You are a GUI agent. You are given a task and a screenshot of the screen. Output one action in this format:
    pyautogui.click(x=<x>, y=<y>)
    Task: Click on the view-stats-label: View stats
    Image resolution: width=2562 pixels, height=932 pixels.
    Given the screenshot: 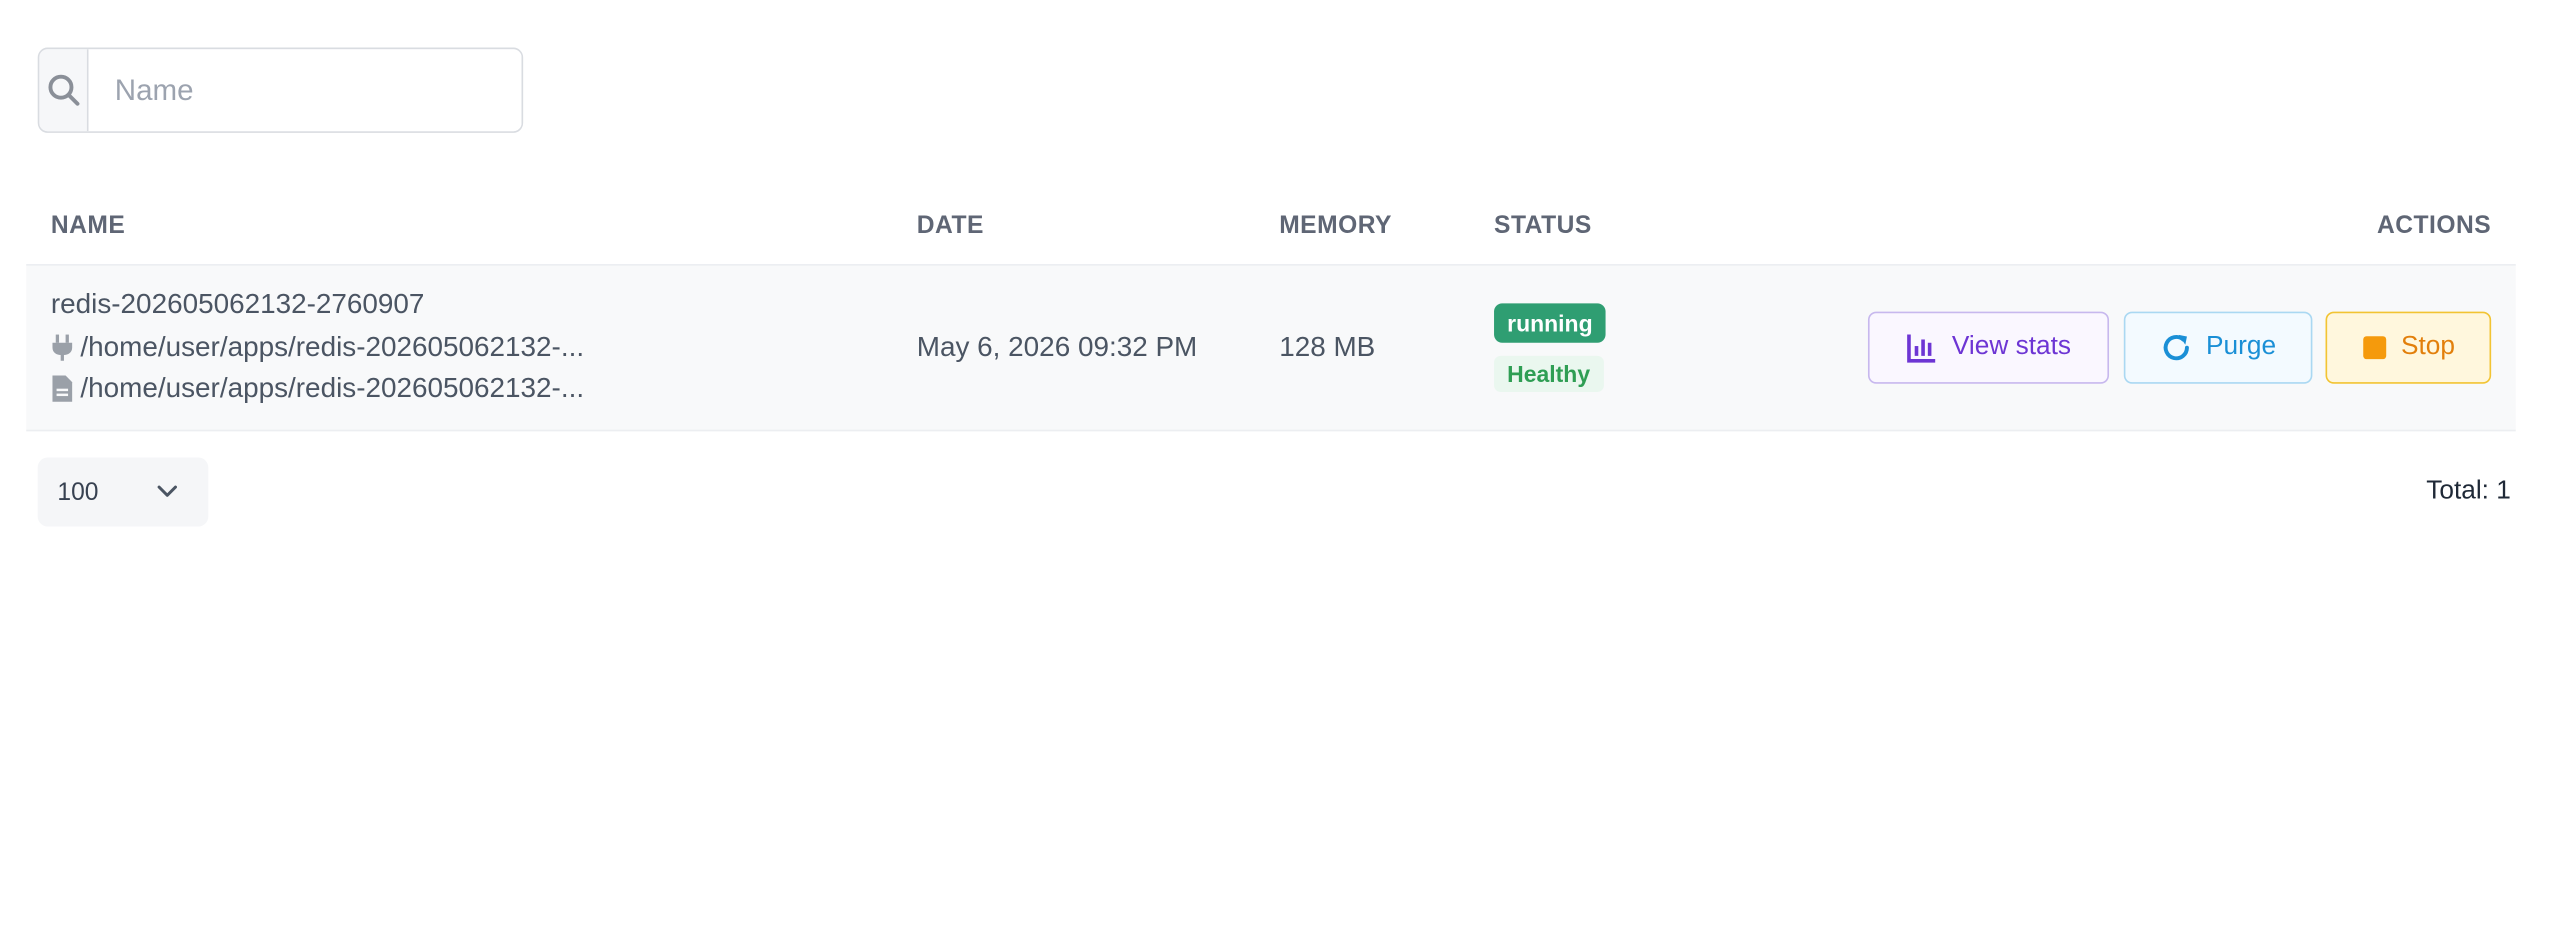 What is the action you would take?
    pyautogui.click(x=2011, y=346)
    